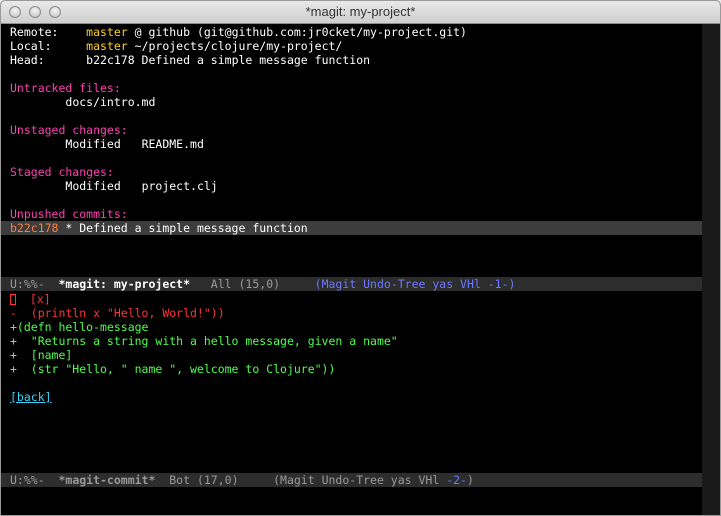 The height and width of the screenshot is (516, 721). I want to click on modeline-modes-2-pre: (Magit Undo-Tree yas VHl, so click(360, 480).